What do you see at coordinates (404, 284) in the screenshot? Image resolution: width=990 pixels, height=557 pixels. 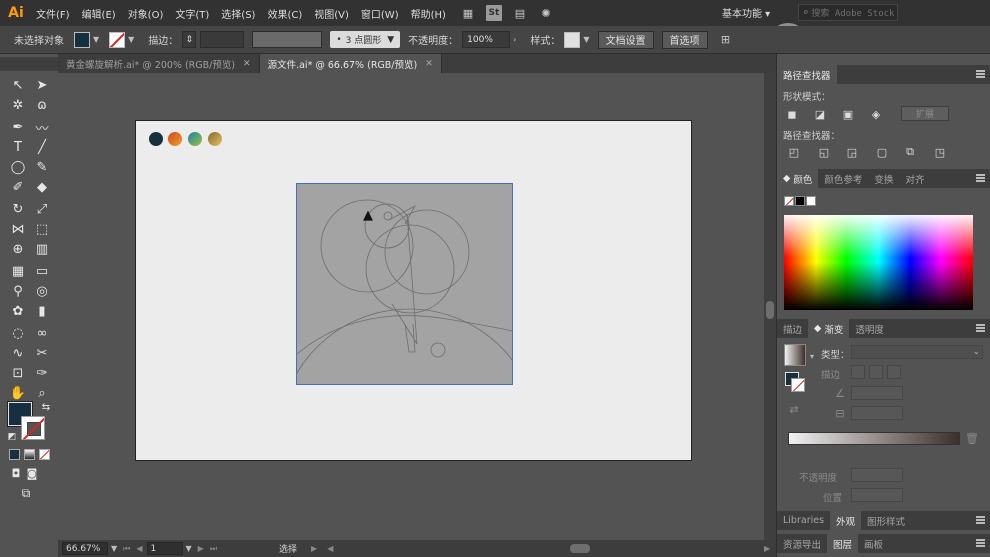 I see `sketch-image: ▲` at bounding box center [404, 284].